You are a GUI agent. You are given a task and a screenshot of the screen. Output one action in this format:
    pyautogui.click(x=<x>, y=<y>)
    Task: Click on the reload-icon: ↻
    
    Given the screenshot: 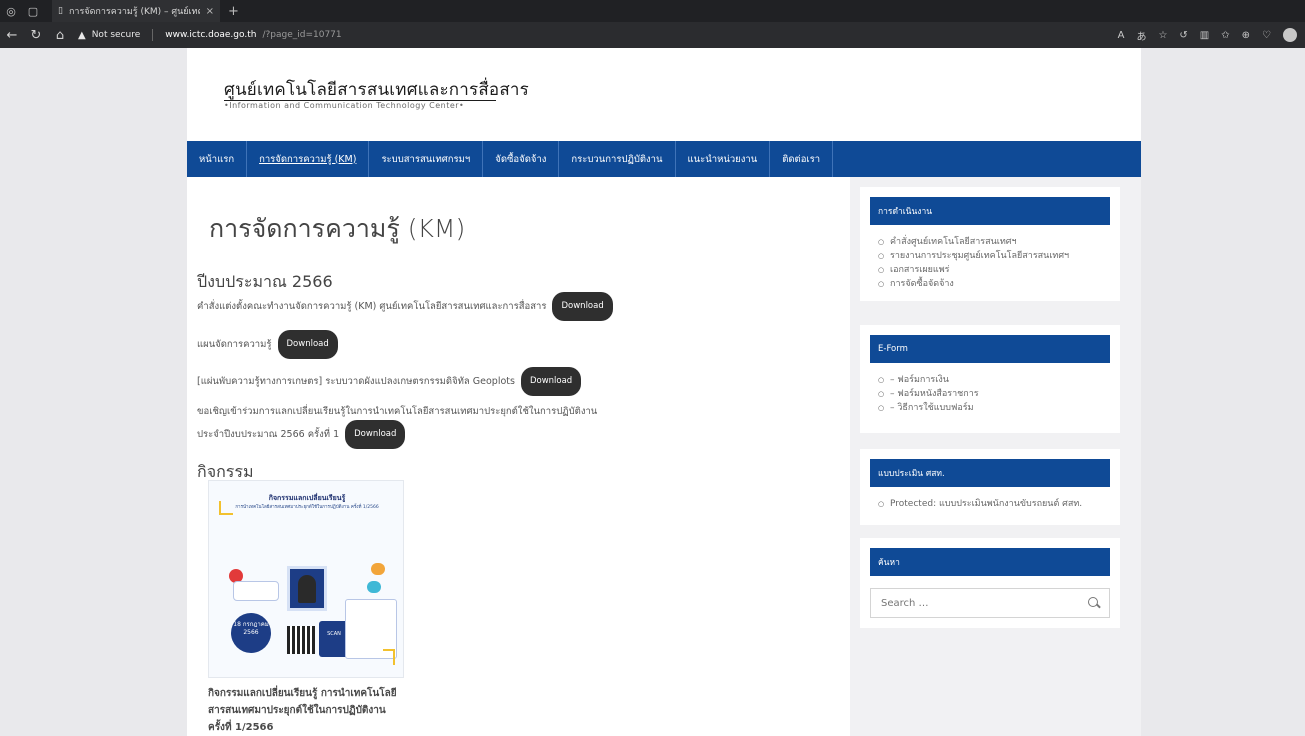 What is the action you would take?
    pyautogui.click(x=36, y=35)
    